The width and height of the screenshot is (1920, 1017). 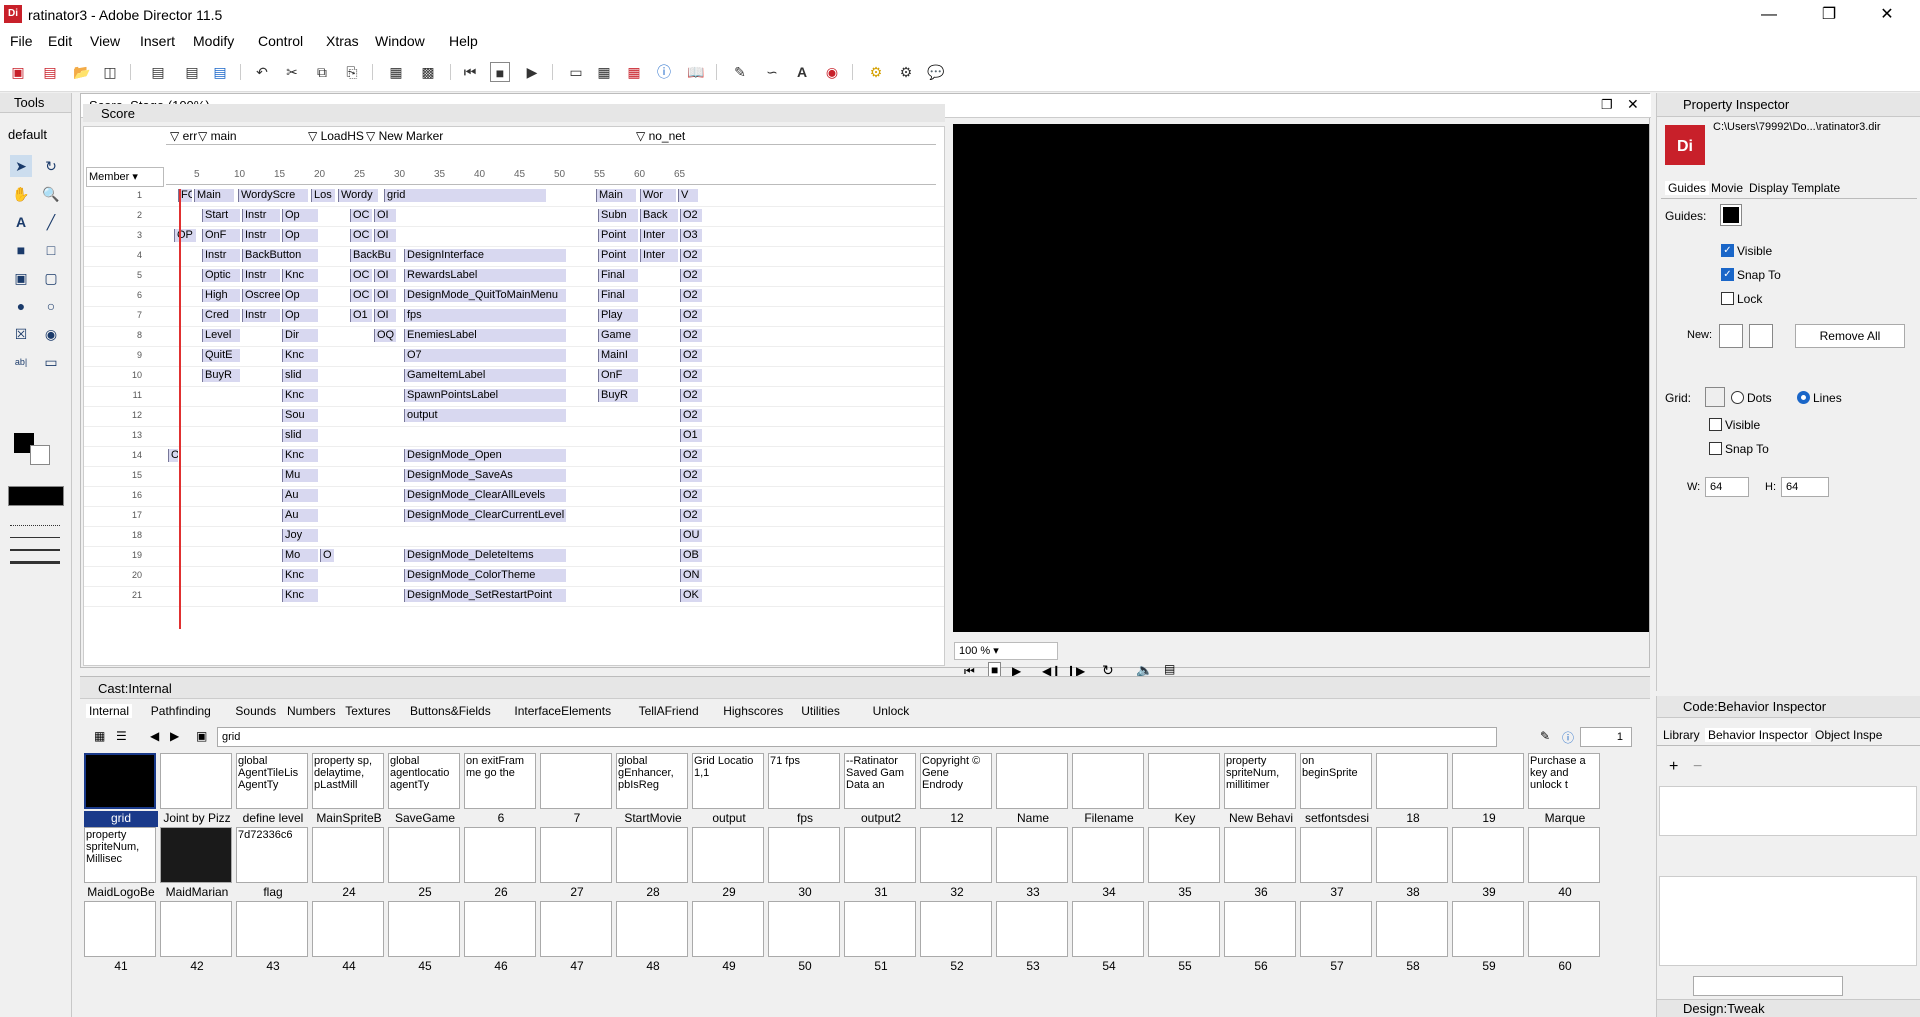 What do you see at coordinates (1727, 250) in the screenshot?
I see `guides-visible-checkbox: ✓` at bounding box center [1727, 250].